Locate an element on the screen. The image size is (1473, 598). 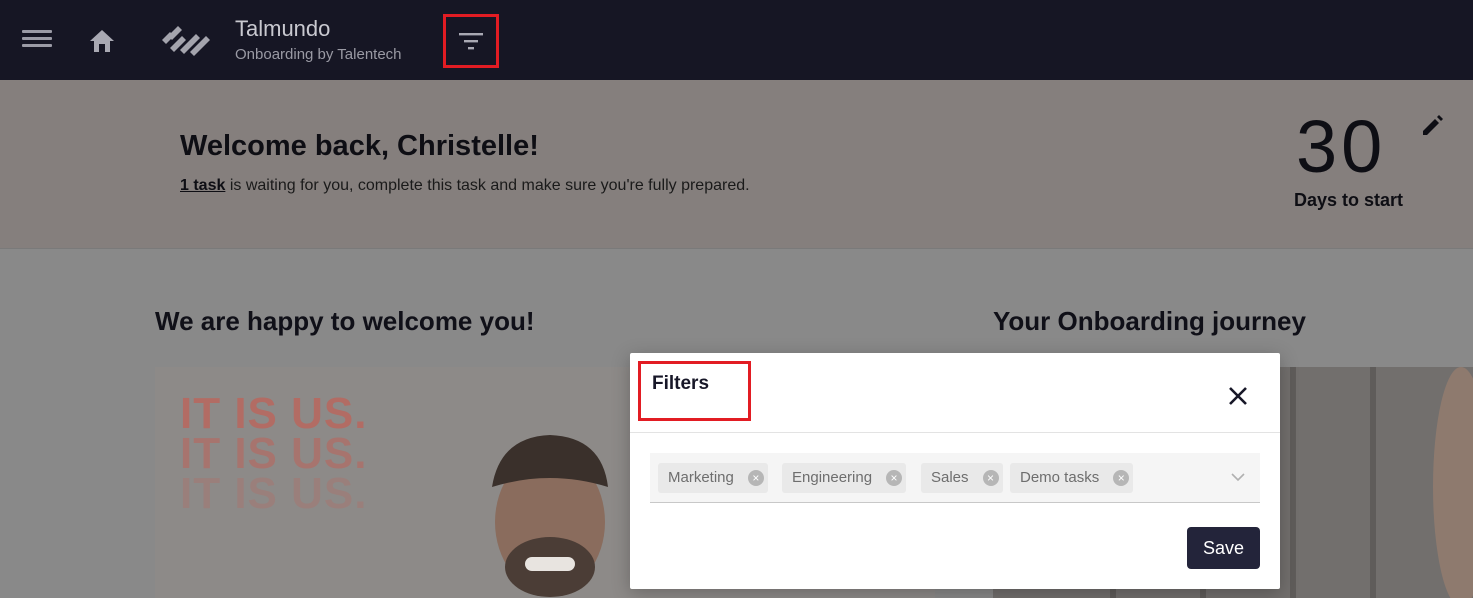
filter-chip: Marketing × is located at coordinates (713, 478).